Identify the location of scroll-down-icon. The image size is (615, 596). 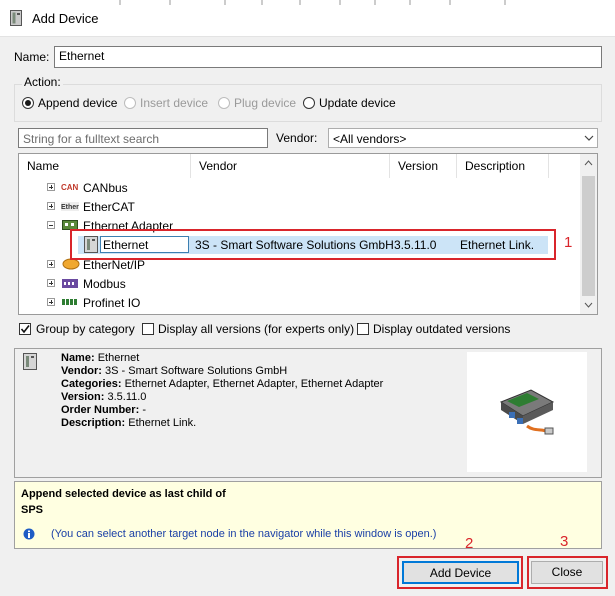
(588, 305).